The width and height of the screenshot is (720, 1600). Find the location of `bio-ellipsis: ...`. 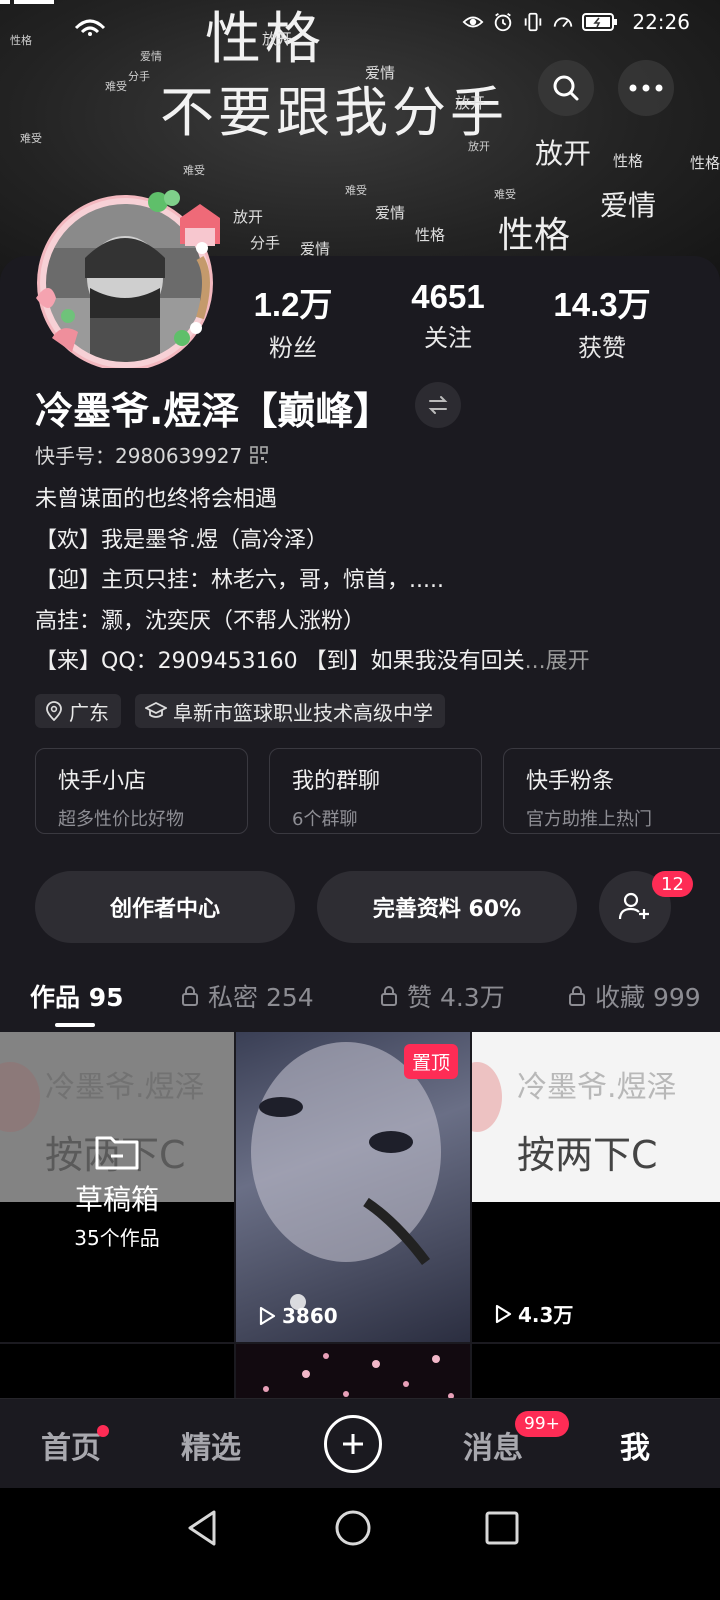

bio-ellipsis: ... is located at coordinates (535, 661).